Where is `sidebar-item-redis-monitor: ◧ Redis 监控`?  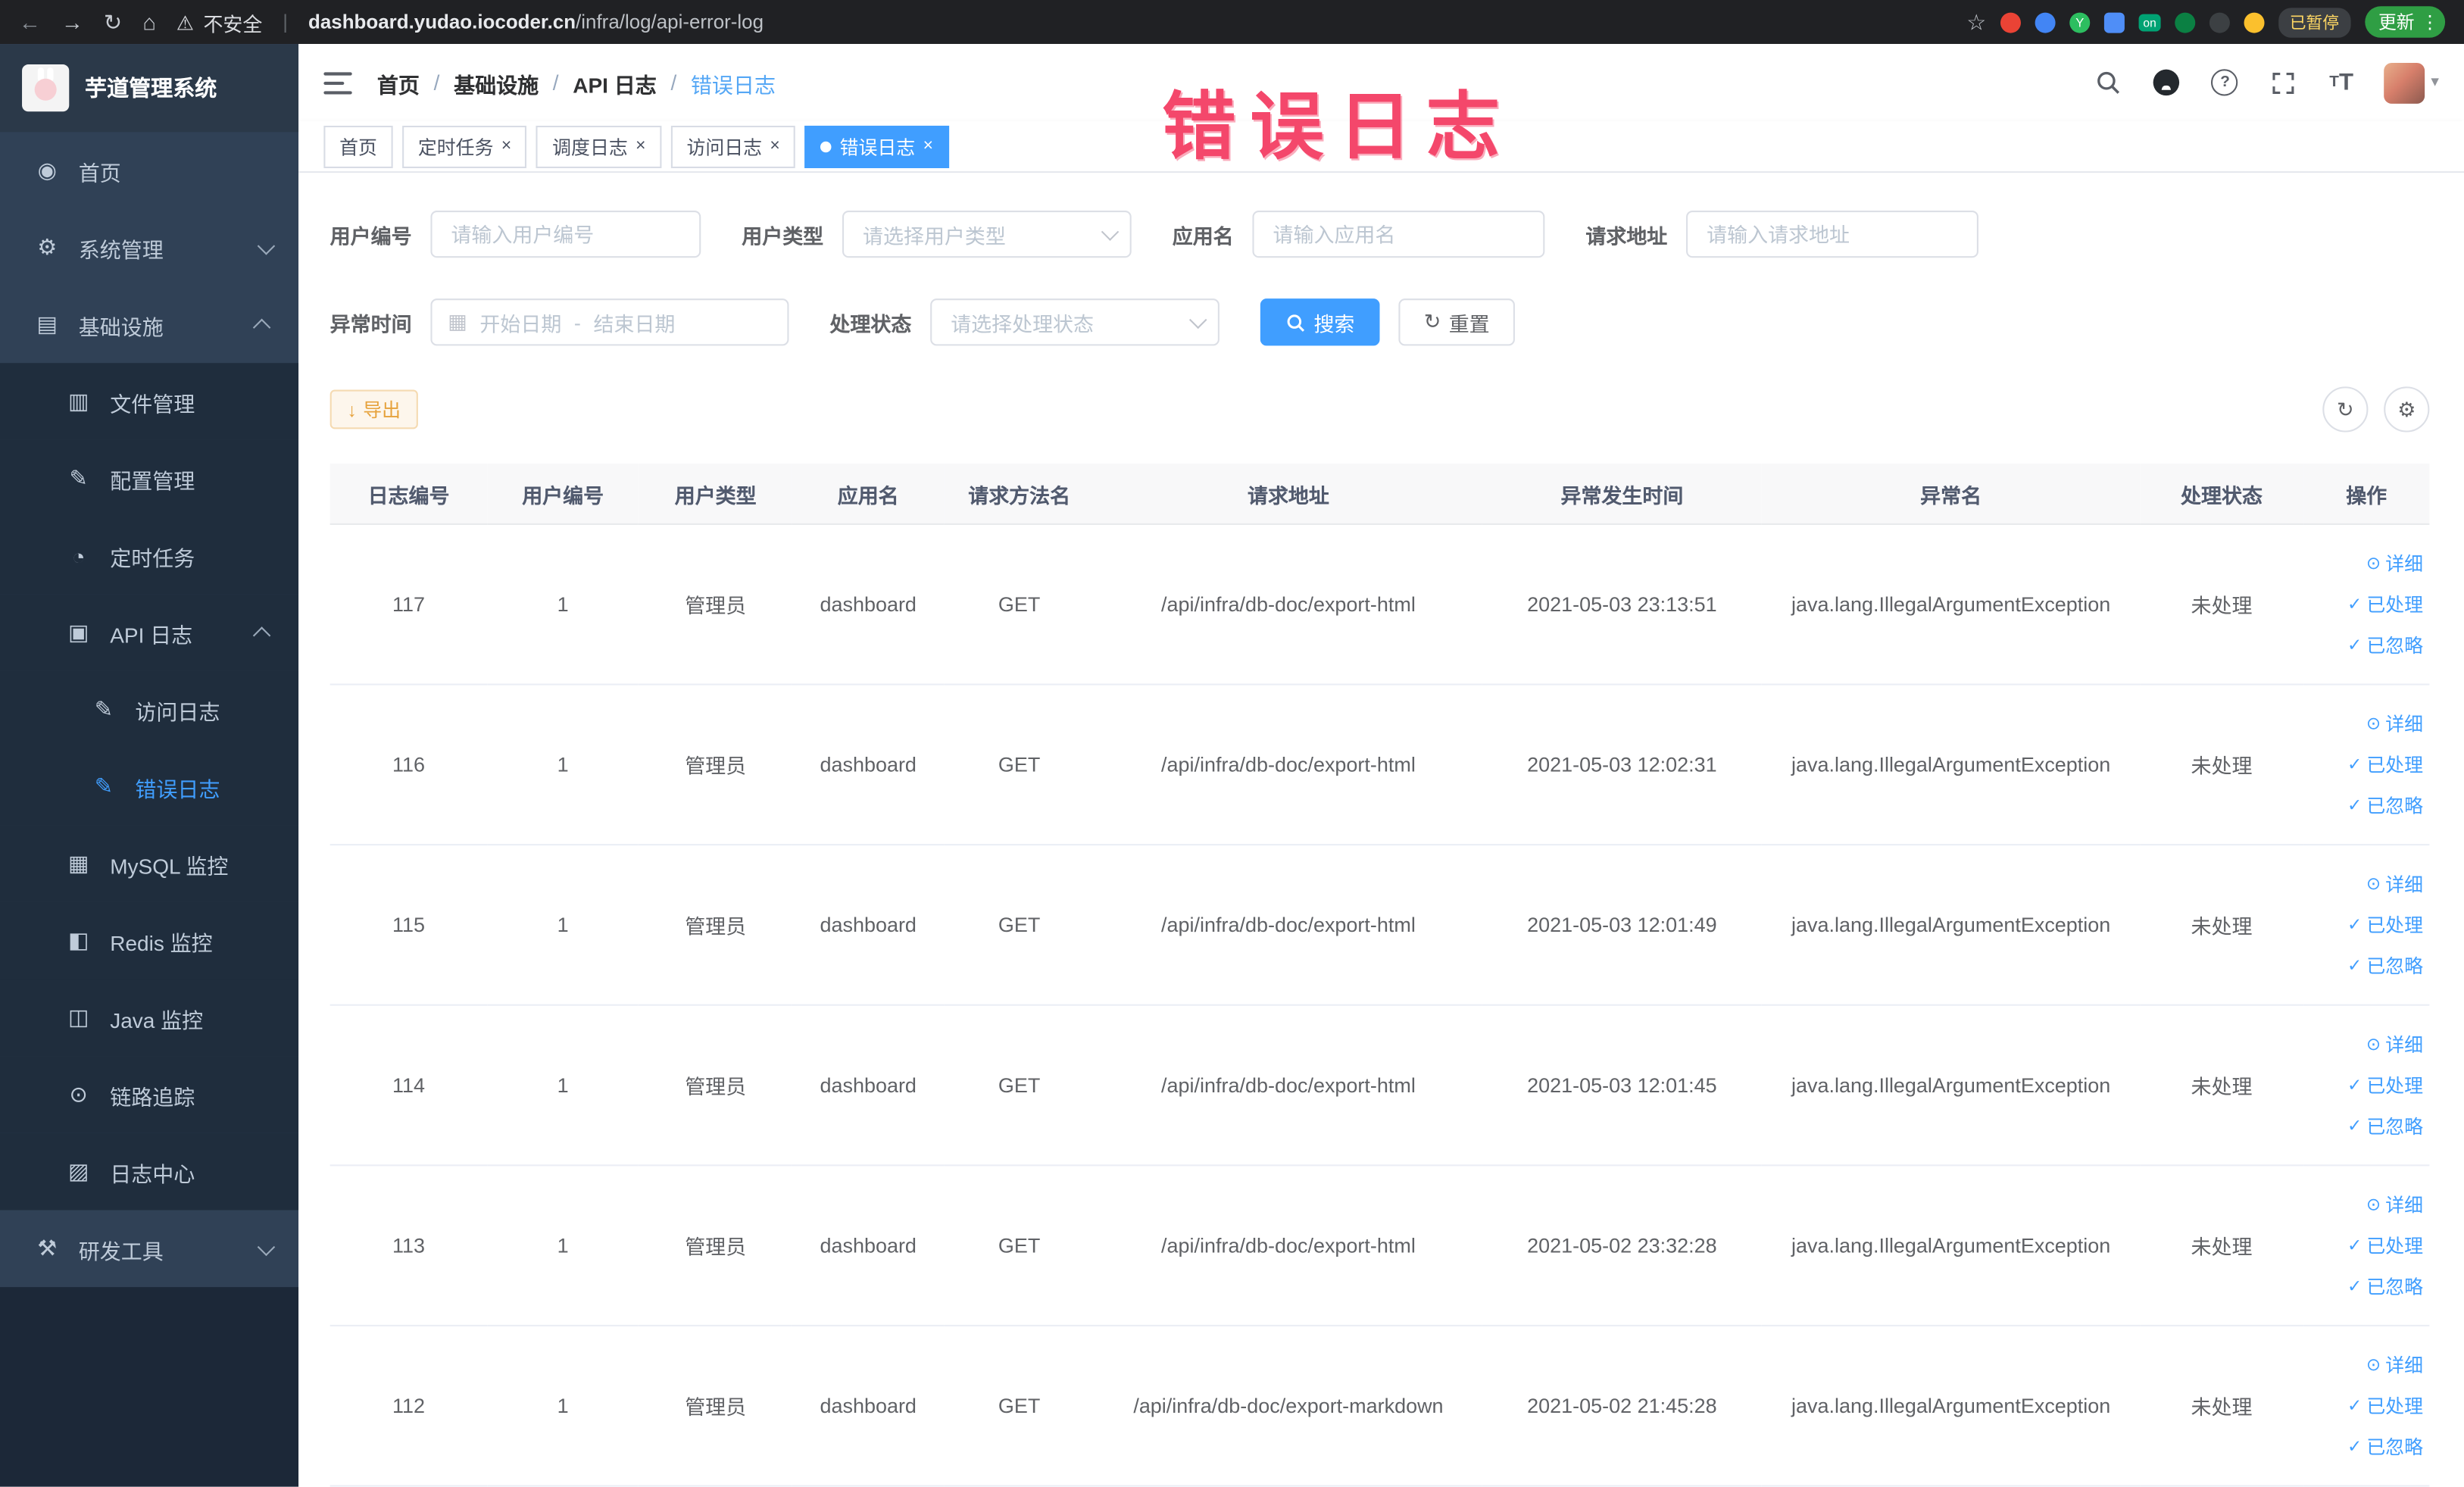 sidebar-item-redis-monitor: ◧ Redis 监控 is located at coordinates (149, 940).